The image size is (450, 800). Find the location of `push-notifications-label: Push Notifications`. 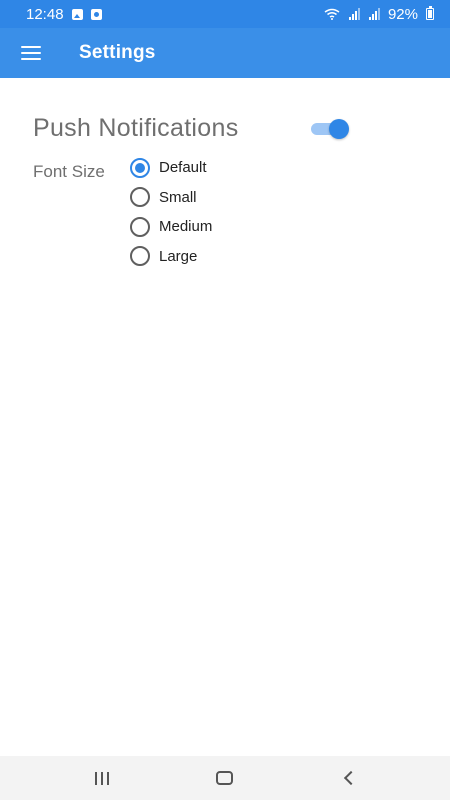

push-notifications-label: Push Notifications is located at coordinates (136, 127).